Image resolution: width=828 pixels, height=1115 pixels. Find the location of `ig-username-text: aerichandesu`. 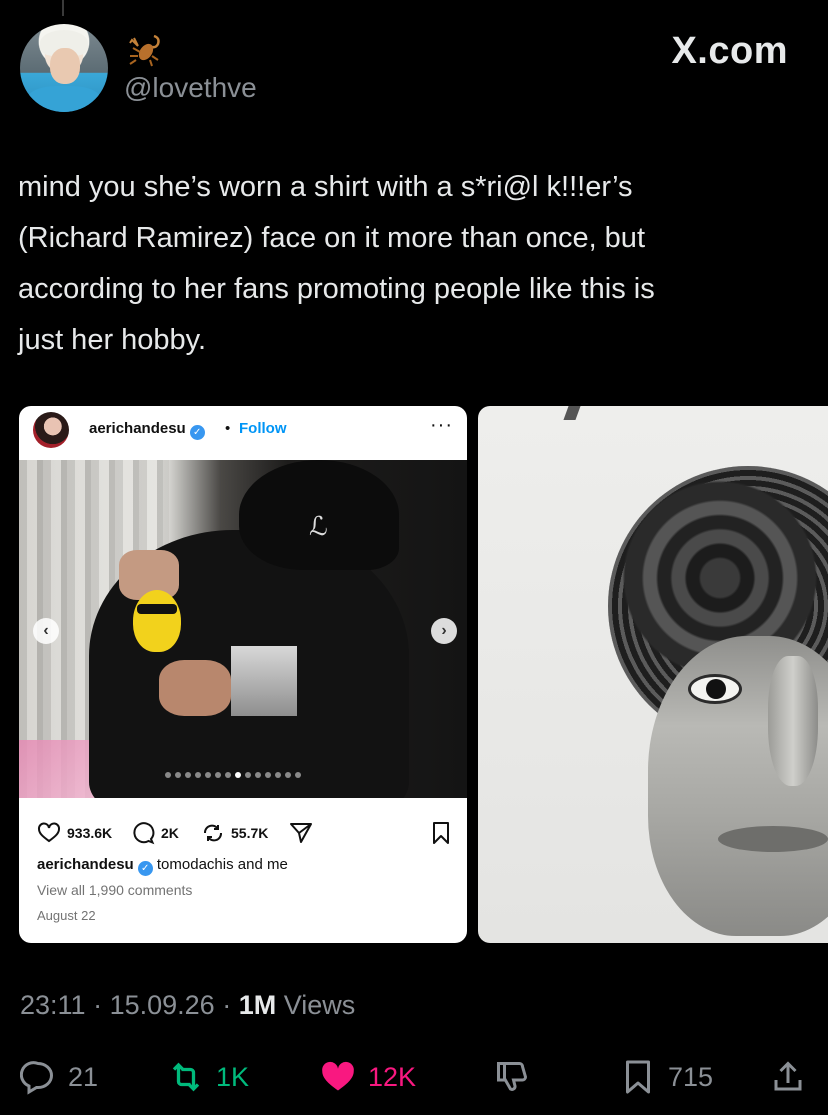

ig-username-text: aerichandesu is located at coordinates (137, 428).